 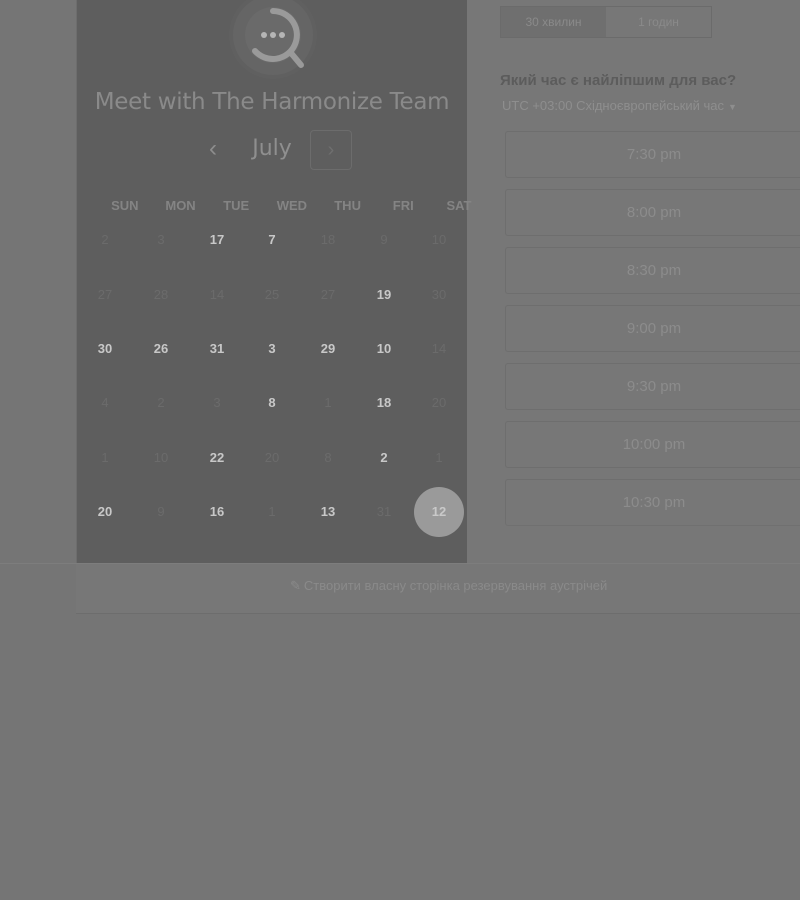 What do you see at coordinates (403, 205) in the screenshot?
I see `weekday-label: FRI` at bounding box center [403, 205].